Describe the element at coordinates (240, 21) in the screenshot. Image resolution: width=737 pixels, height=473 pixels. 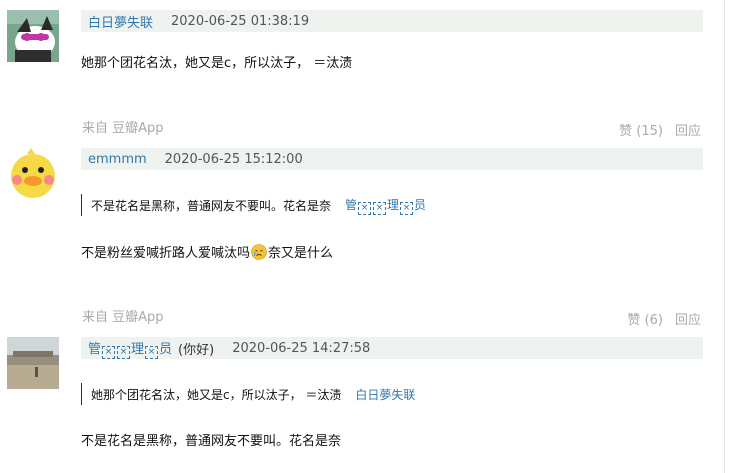
I see `comment-time: 2020-06-25 01:38:19` at that location.